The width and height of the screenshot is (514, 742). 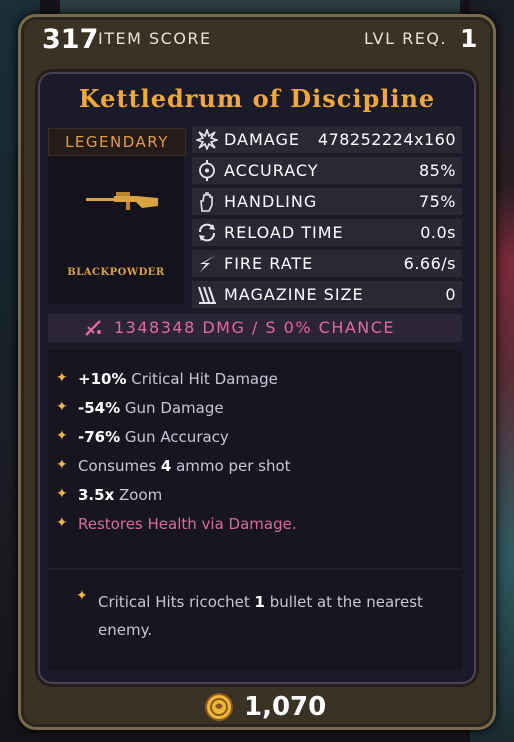 What do you see at coordinates (327, 263) in the screenshot?
I see `stat-row-fire-rate: FIRE RATE 6.66/s` at bounding box center [327, 263].